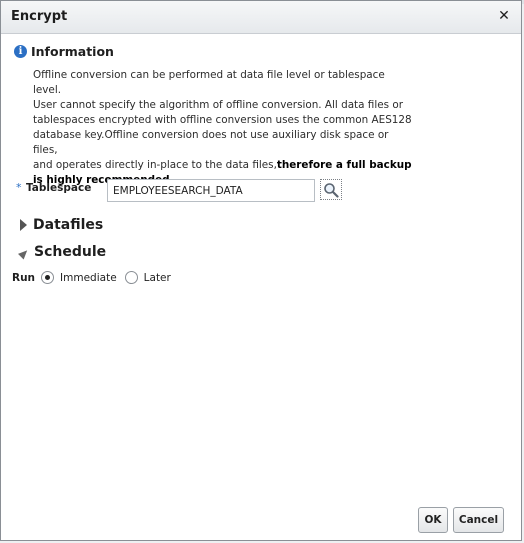 The height and width of the screenshot is (543, 524). I want to click on immediate-radio, so click(48, 277).